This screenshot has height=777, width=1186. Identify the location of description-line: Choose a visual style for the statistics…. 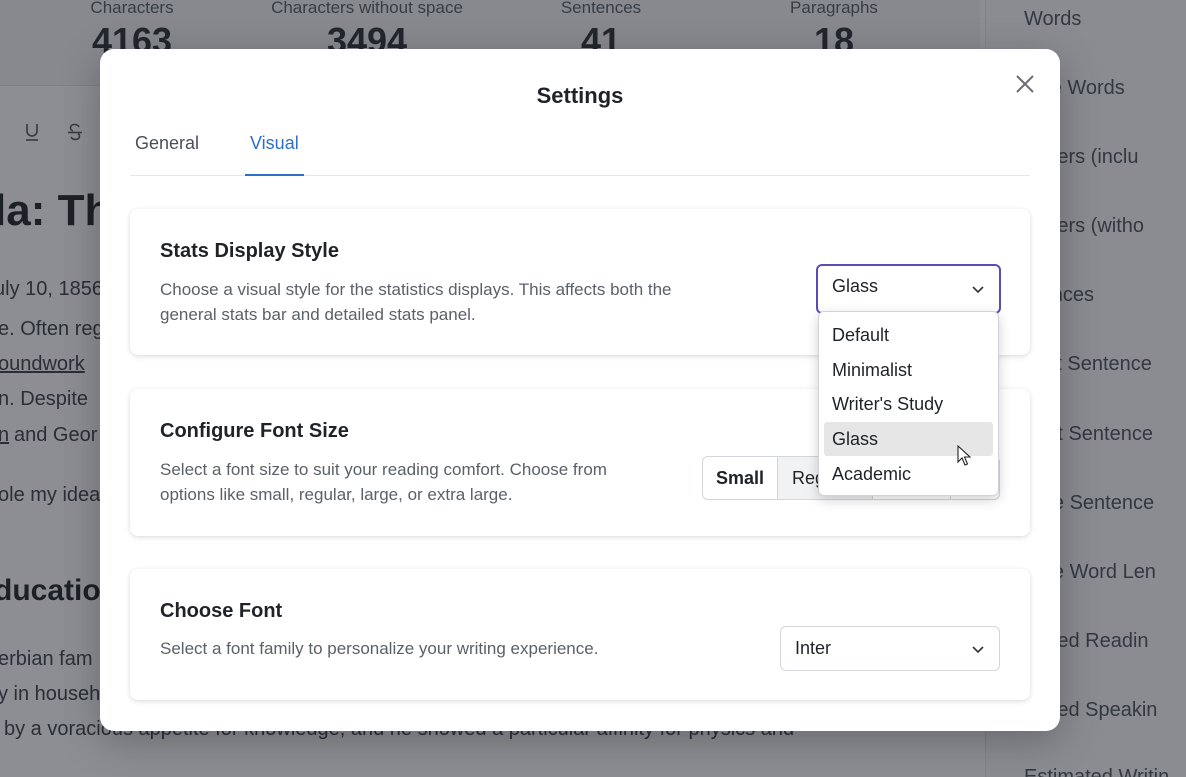
(416, 289).